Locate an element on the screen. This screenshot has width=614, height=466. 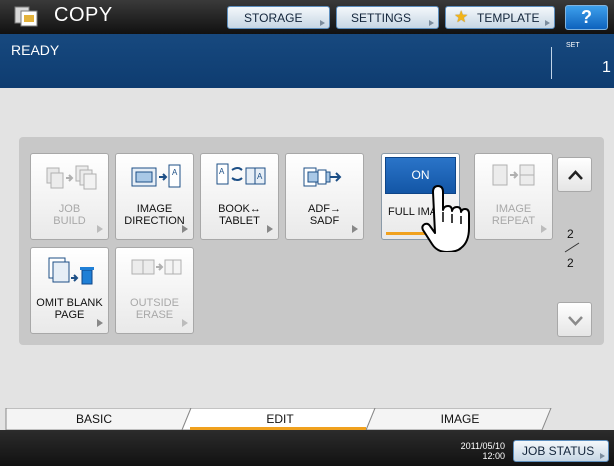
scroll-up-button is located at coordinates (574, 174).